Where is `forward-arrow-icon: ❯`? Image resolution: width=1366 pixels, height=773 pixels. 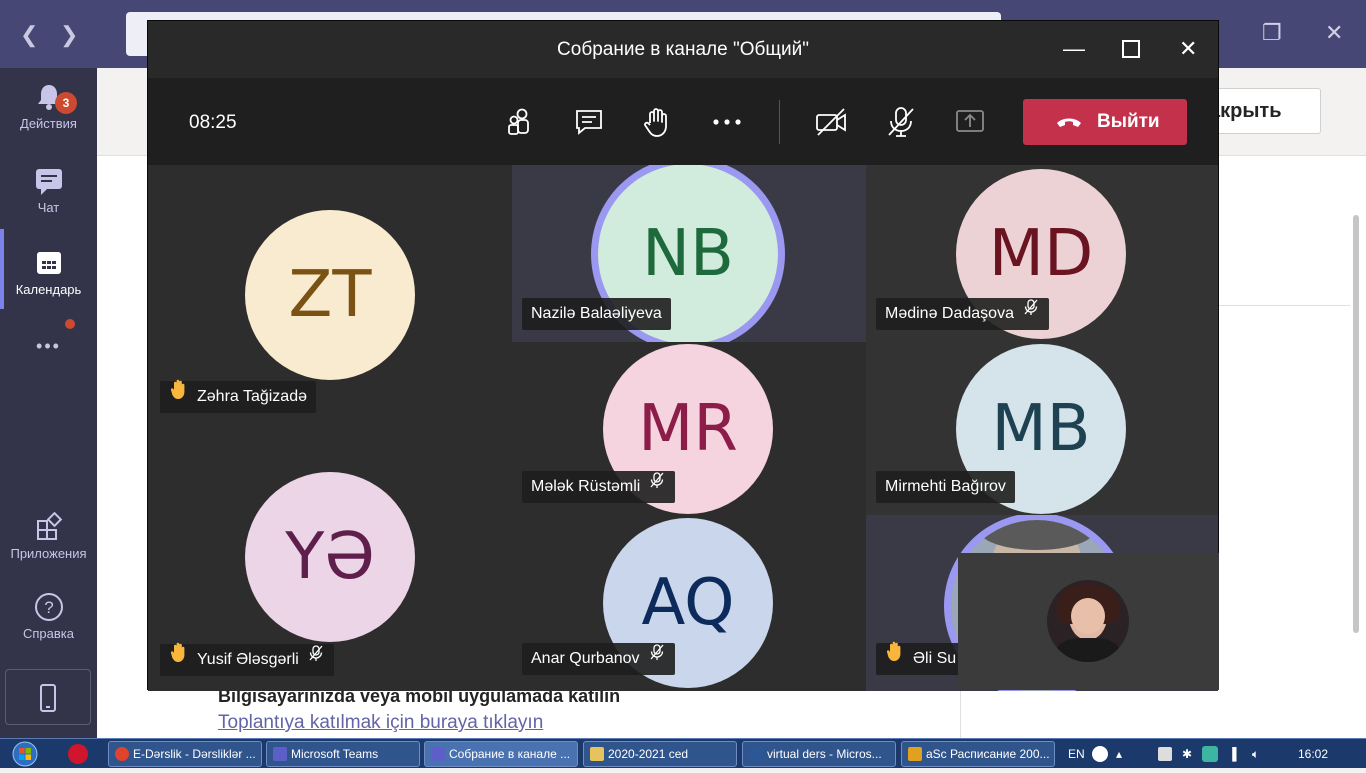
forward-arrow-icon: ❯ is located at coordinates (69, 35).